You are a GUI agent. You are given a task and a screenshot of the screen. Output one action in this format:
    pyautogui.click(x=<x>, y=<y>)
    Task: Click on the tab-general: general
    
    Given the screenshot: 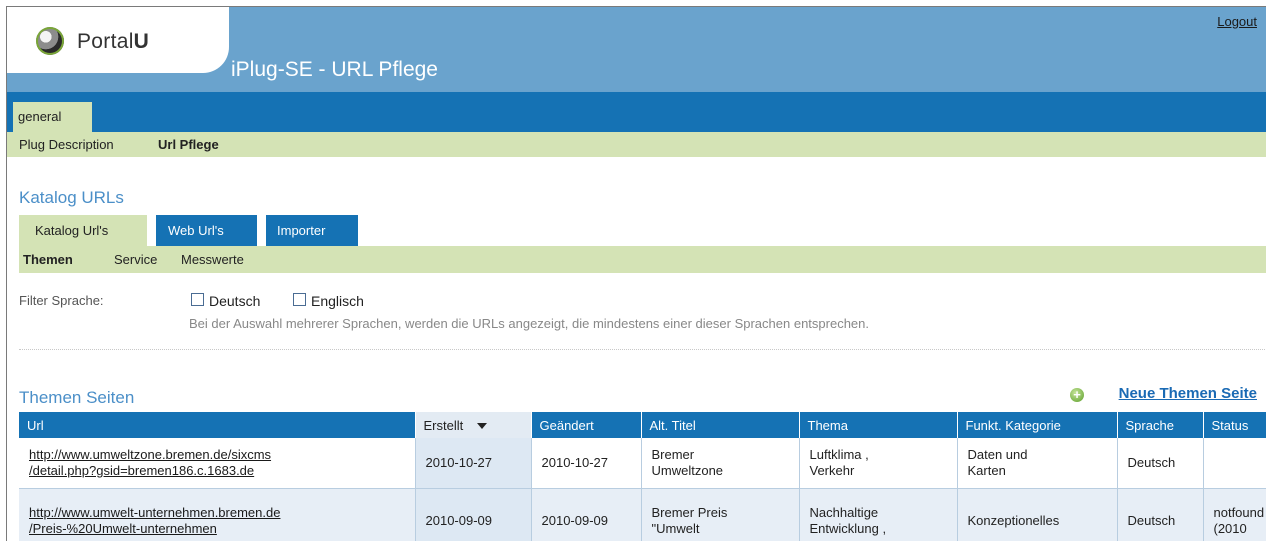 What is the action you would take?
    pyautogui.click(x=52, y=117)
    